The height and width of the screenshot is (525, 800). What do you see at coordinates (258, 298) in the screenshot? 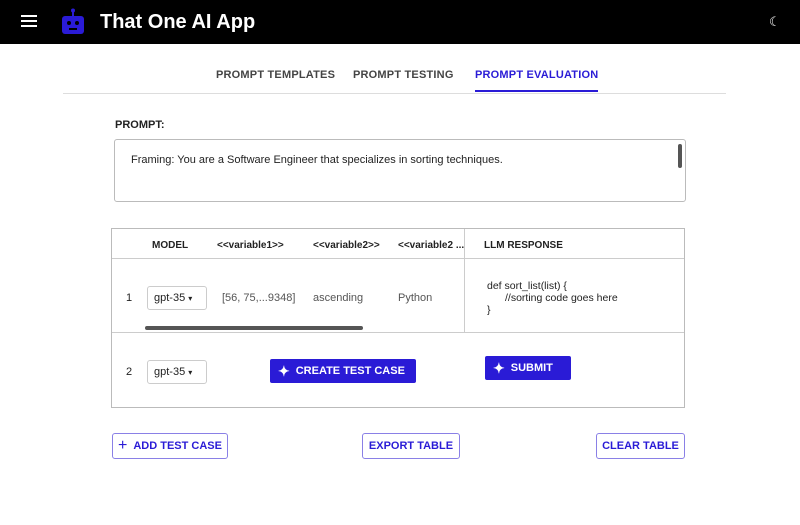
I see `variable1-cell: [56, 75,...9348]` at bounding box center [258, 298].